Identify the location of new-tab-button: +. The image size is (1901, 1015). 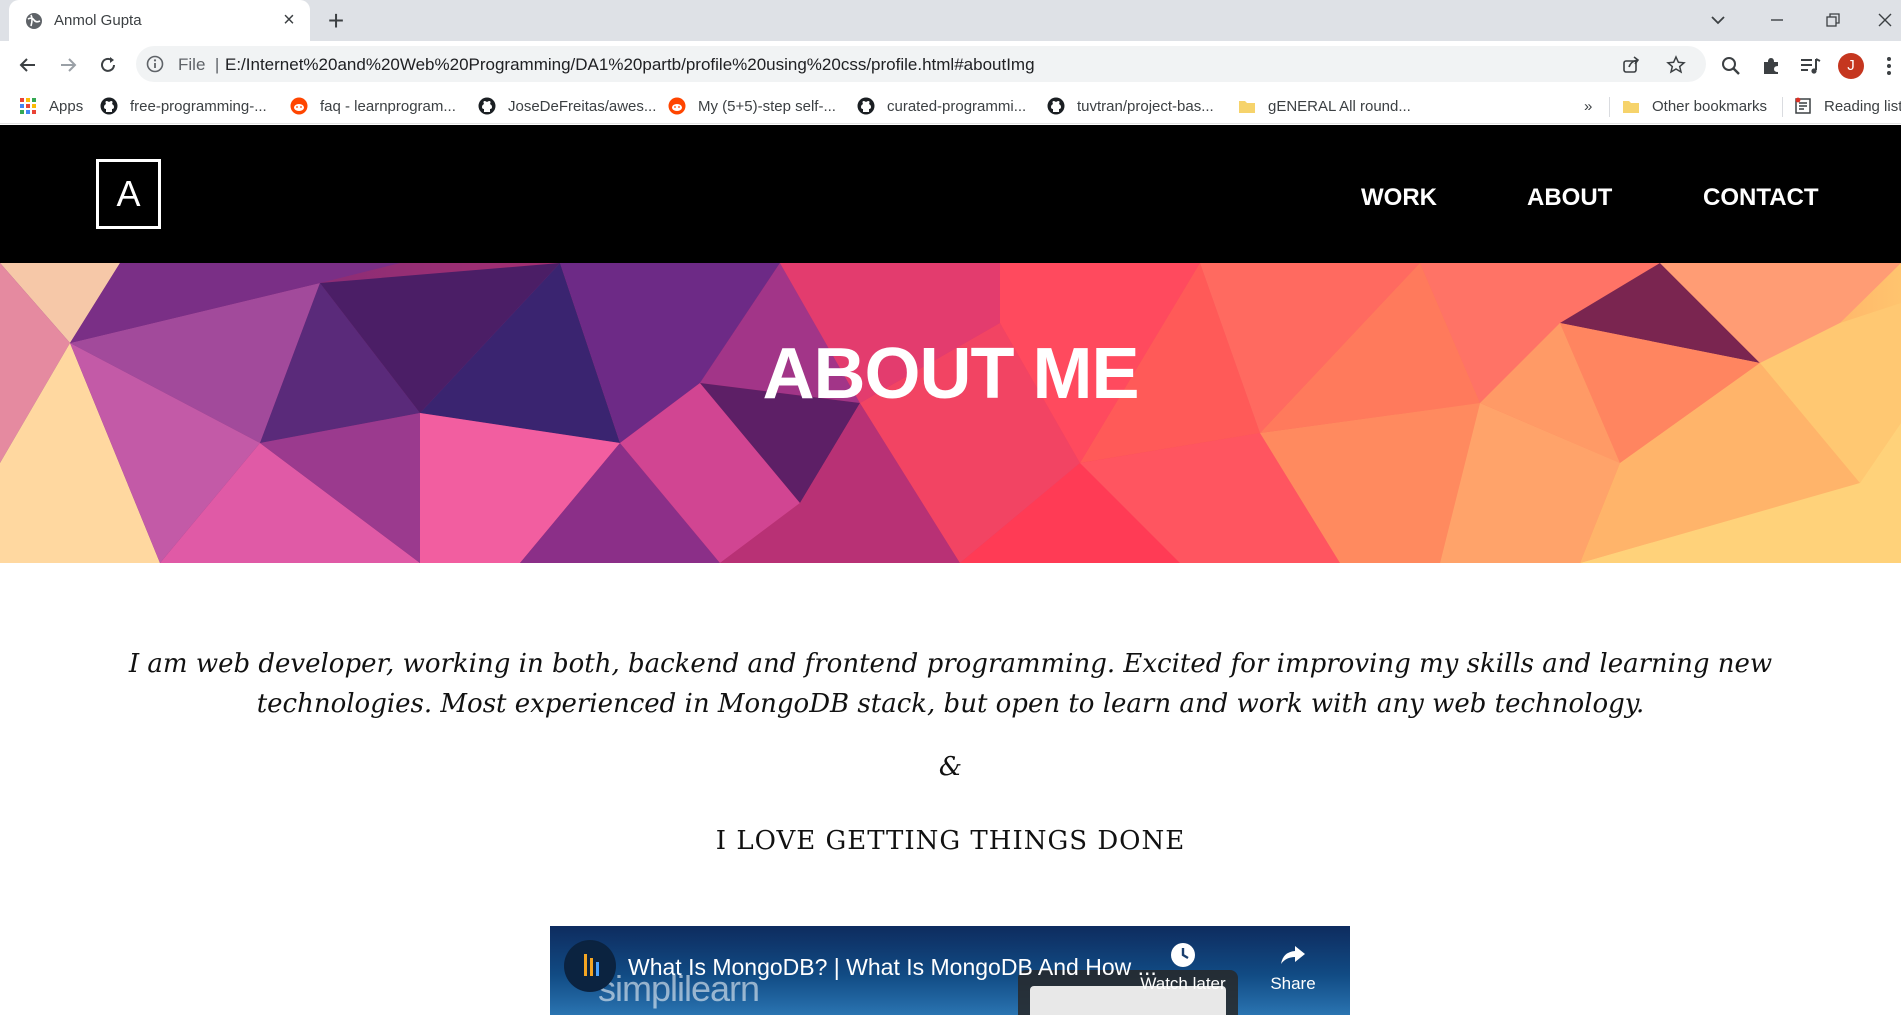
(336, 21).